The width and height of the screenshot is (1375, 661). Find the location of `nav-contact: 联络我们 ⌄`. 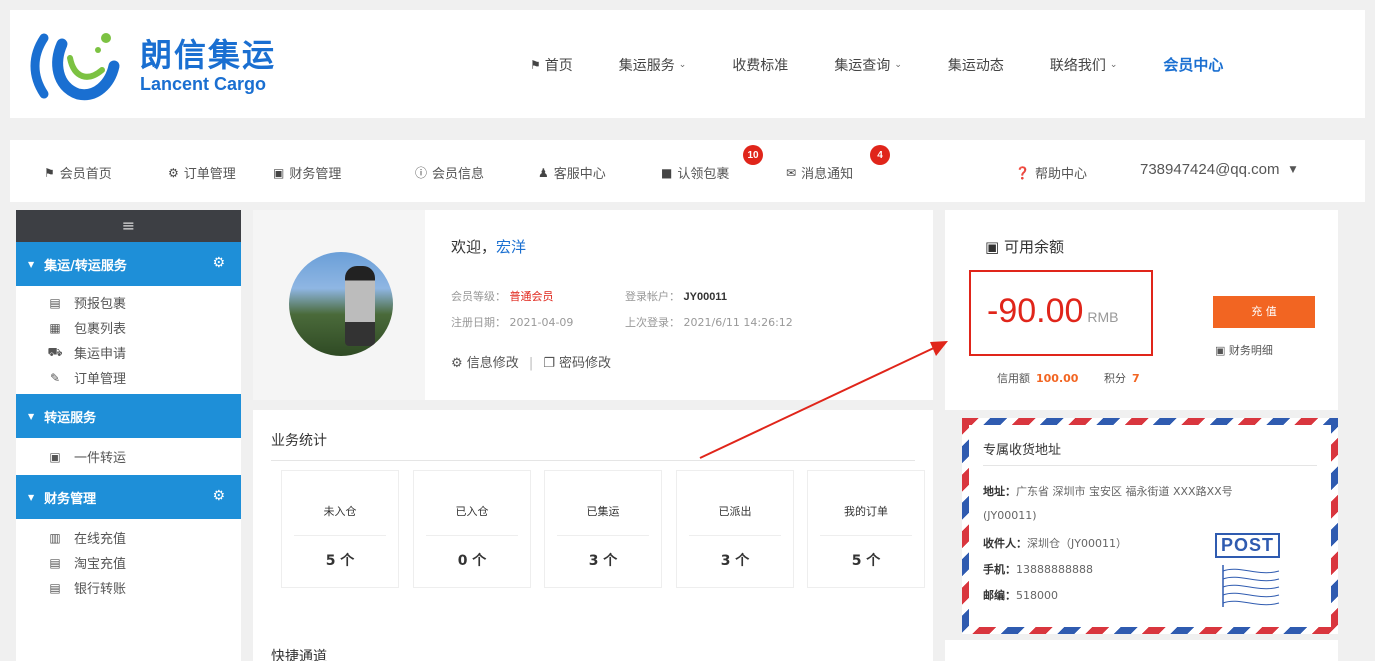

nav-contact: 联络我们 ⌄ is located at coordinates (1084, 64).